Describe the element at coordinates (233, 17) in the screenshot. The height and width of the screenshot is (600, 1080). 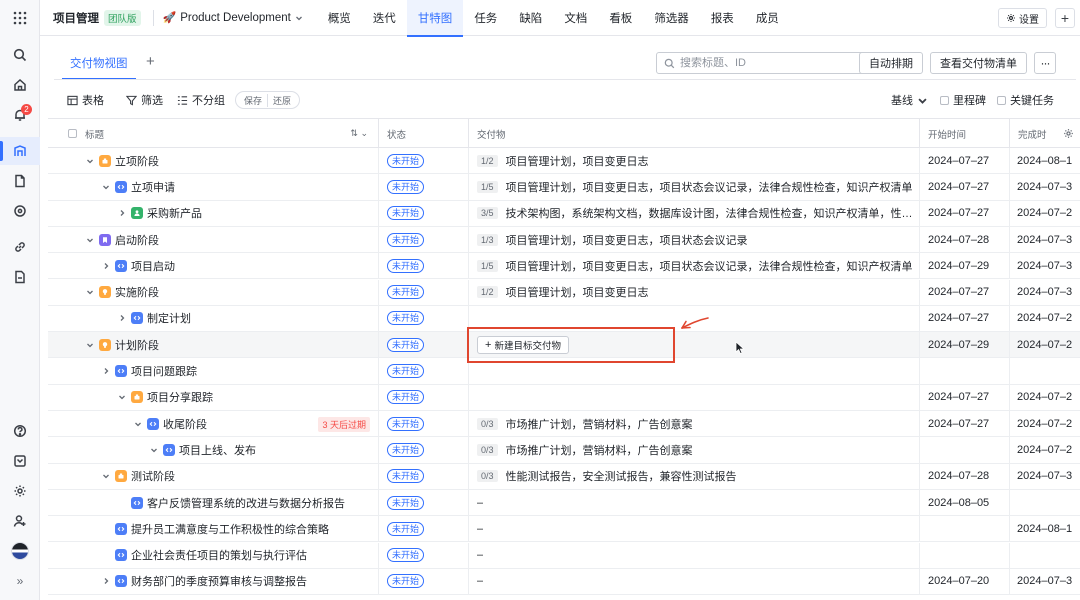
I see `project-selector: 🚀 Product Development` at that location.